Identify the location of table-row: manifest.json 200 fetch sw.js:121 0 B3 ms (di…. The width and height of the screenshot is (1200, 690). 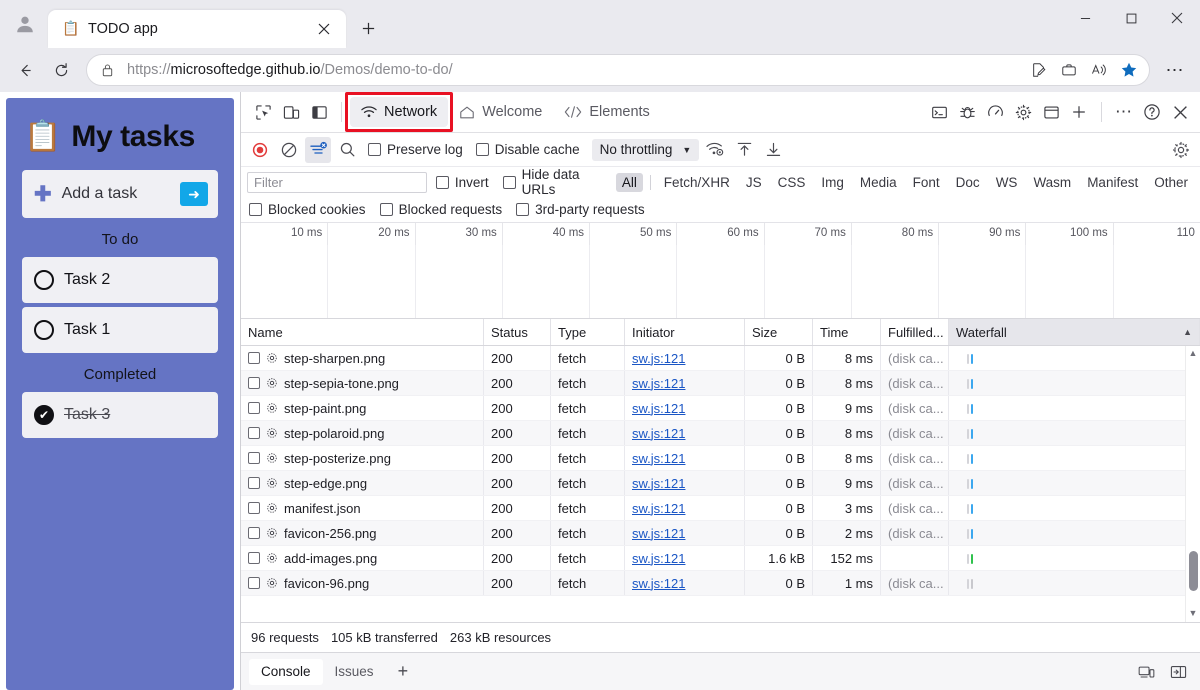
(720, 508).